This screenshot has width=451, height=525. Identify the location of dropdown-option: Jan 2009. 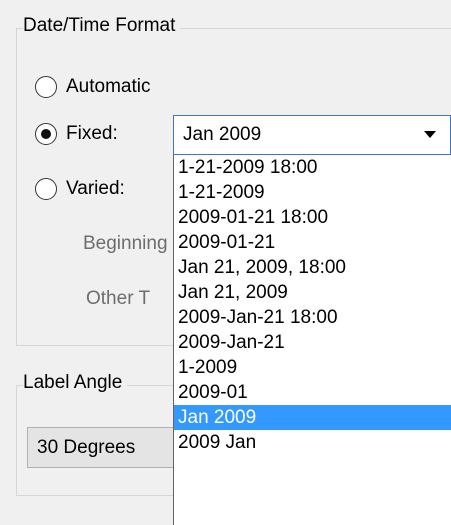
(312, 417).